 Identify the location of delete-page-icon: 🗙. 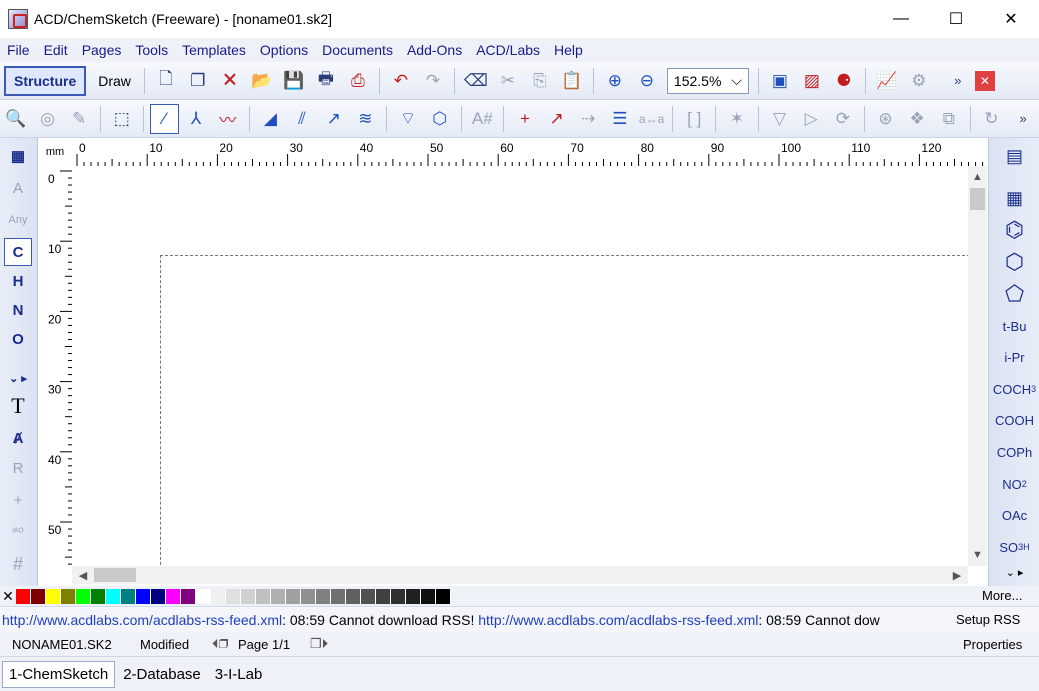
(230, 81).